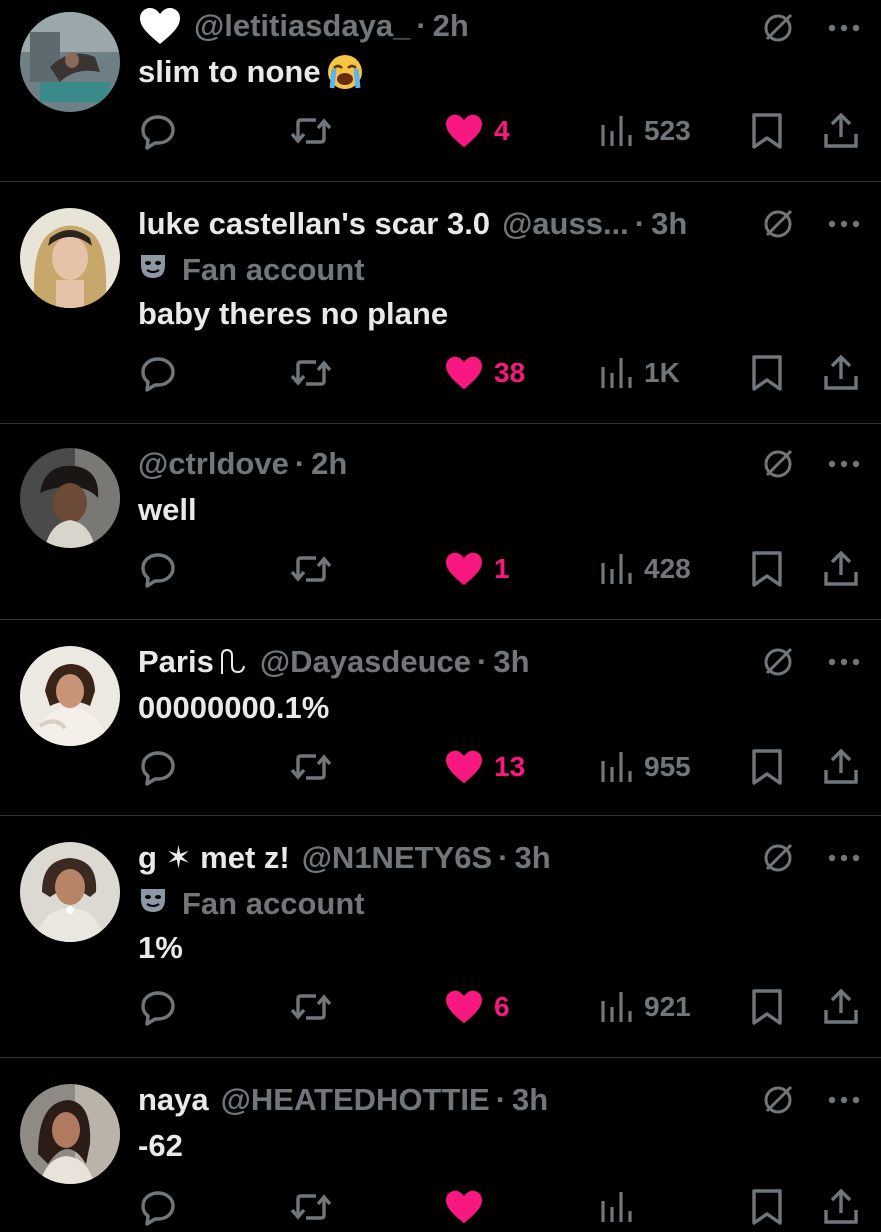  What do you see at coordinates (345, 72) in the screenshot?
I see `loudly-crying-face-icon` at bounding box center [345, 72].